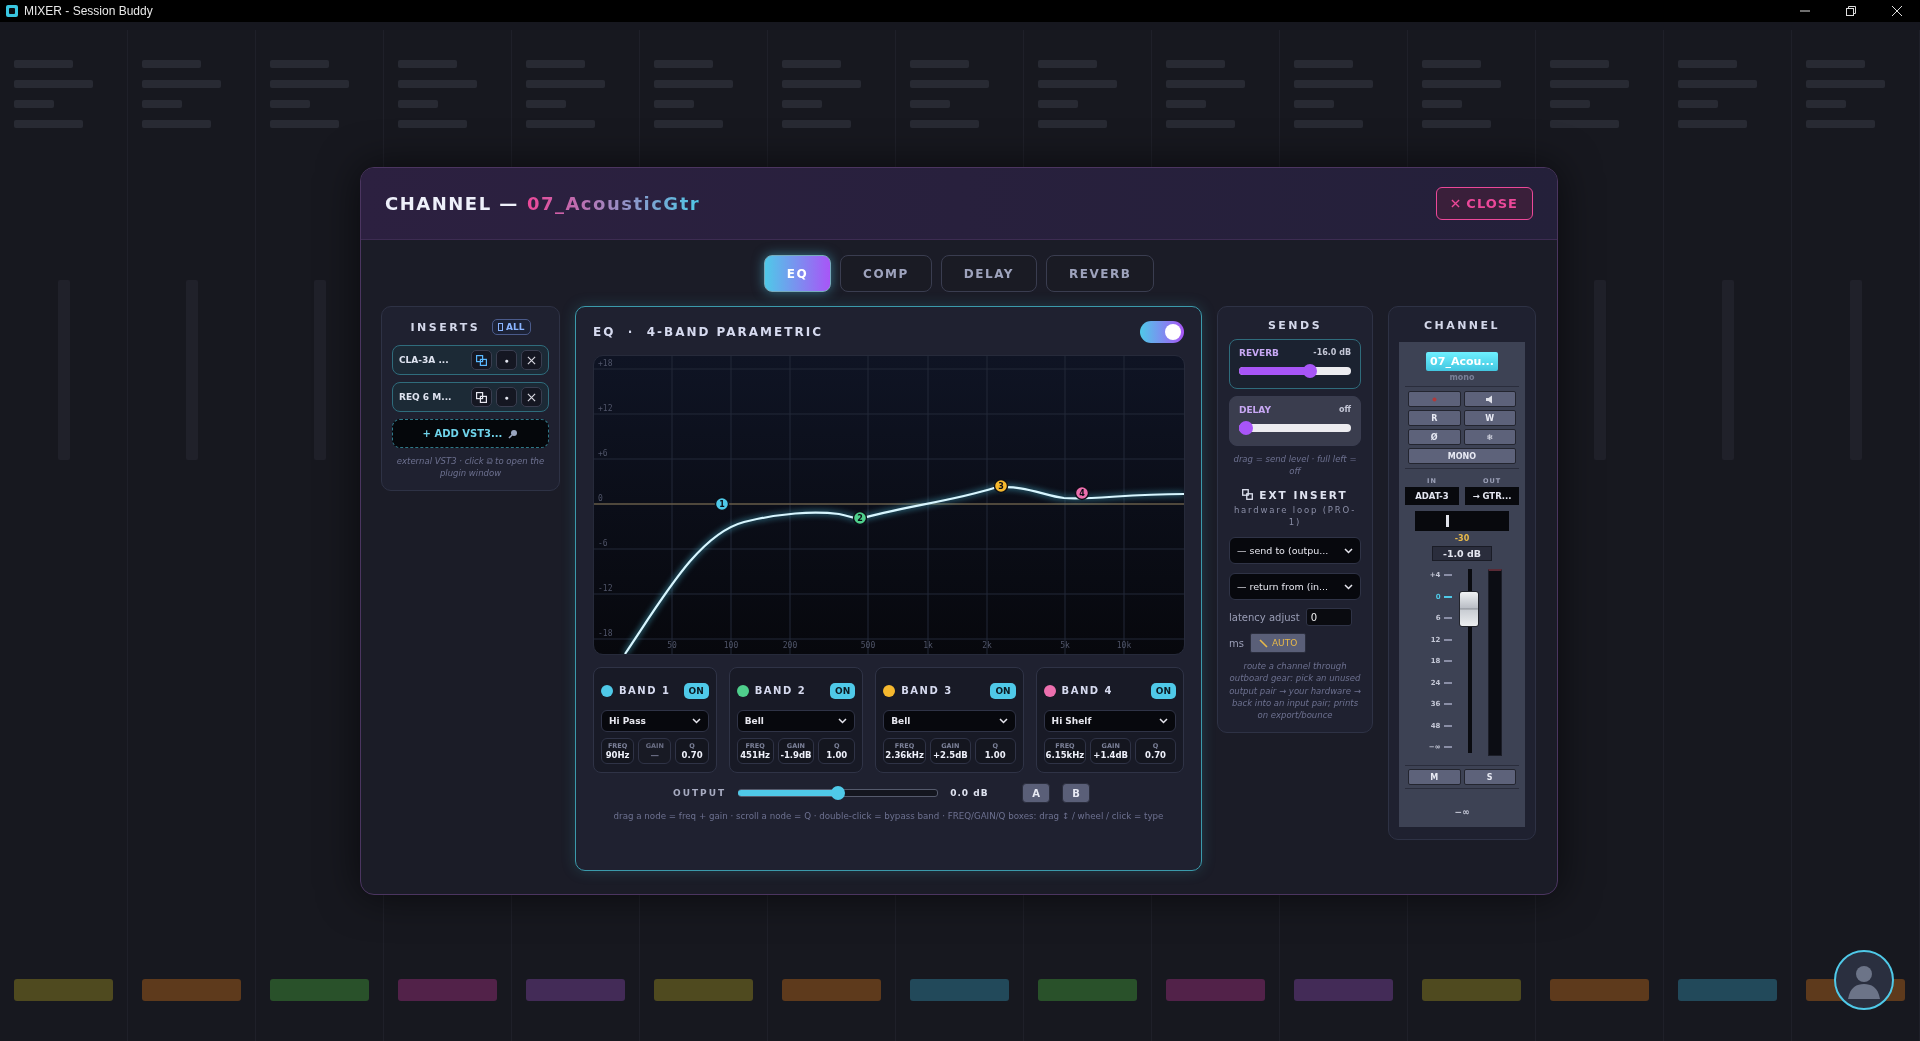 Image resolution: width=1920 pixels, height=1041 pixels. What do you see at coordinates (1065, 755) in the screenshot?
I see `param-value: 6.15kHz` at bounding box center [1065, 755].